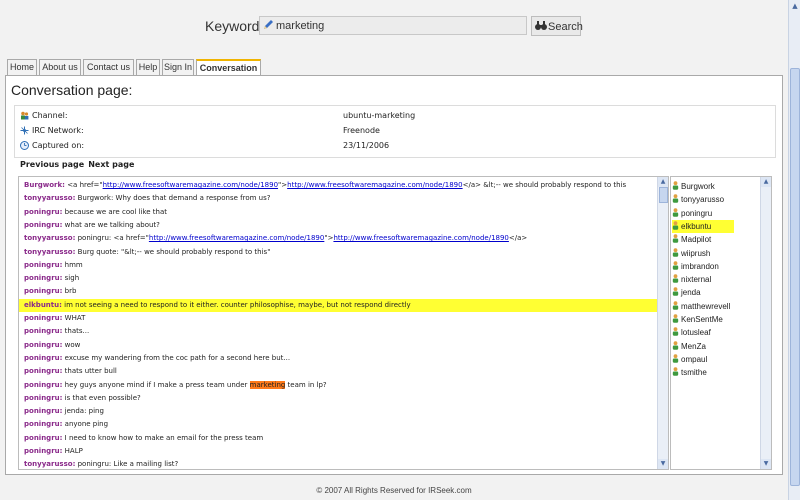 Image resolution: width=800 pixels, height=500 pixels. Describe the element at coordinates (766, 182) in the screenshot. I see `users-scroll-up-icon: ▲` at that location.